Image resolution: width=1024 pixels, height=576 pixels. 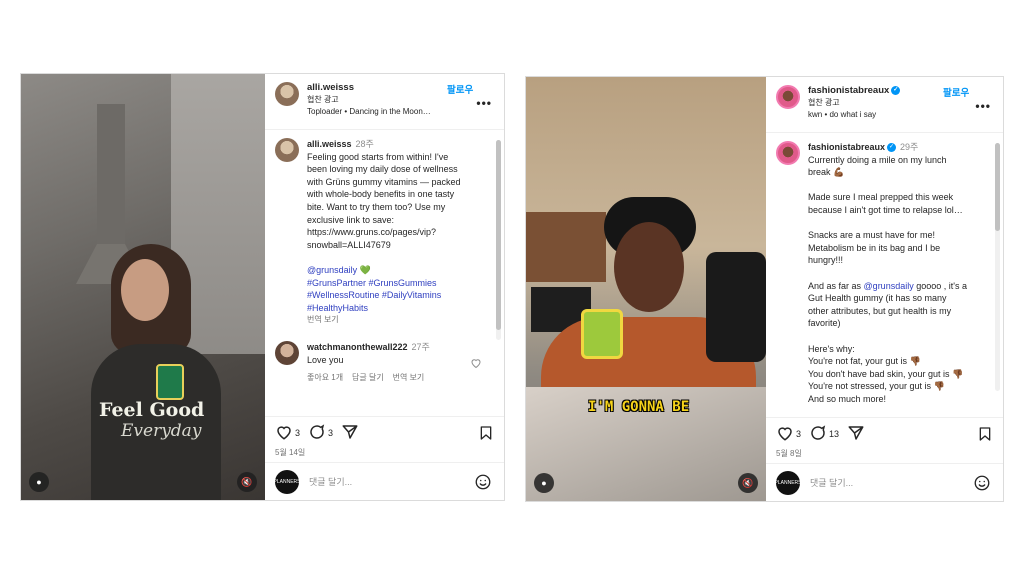 I want to click on caption-line: goooo , it's a, so click(x=940, y=285).